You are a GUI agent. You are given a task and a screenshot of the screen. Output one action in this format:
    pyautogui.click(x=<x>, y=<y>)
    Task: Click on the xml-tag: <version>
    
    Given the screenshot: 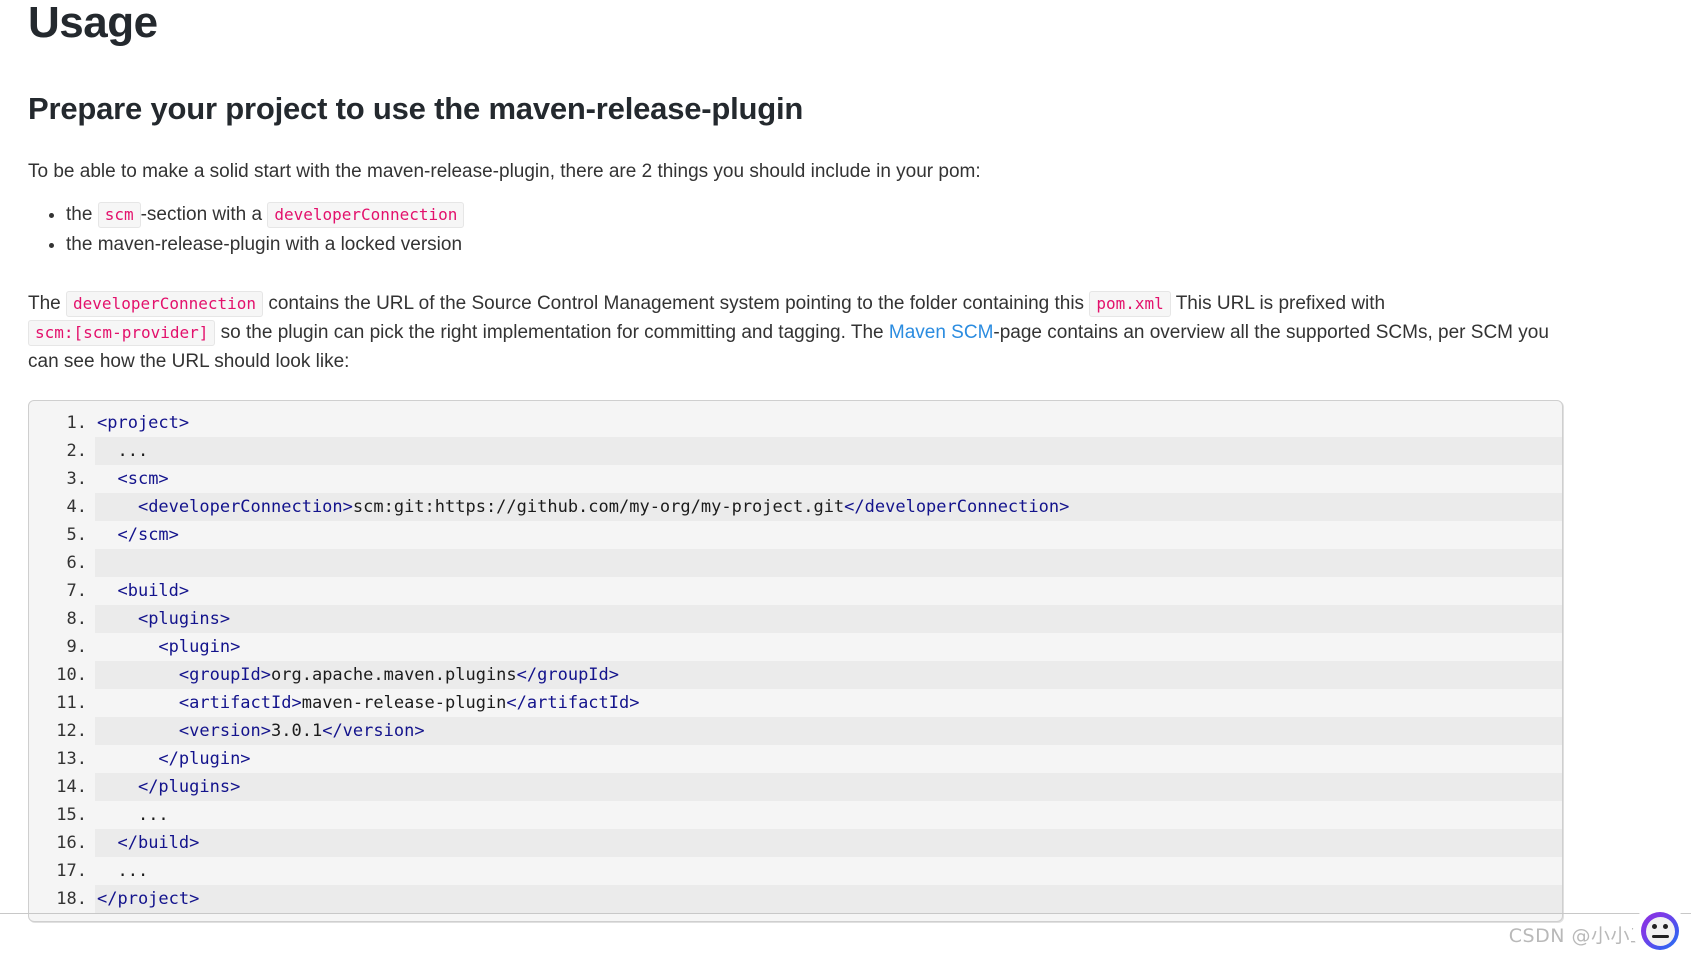 What is the action you would take?
    pyautogui.click(x=225, y=731)
    